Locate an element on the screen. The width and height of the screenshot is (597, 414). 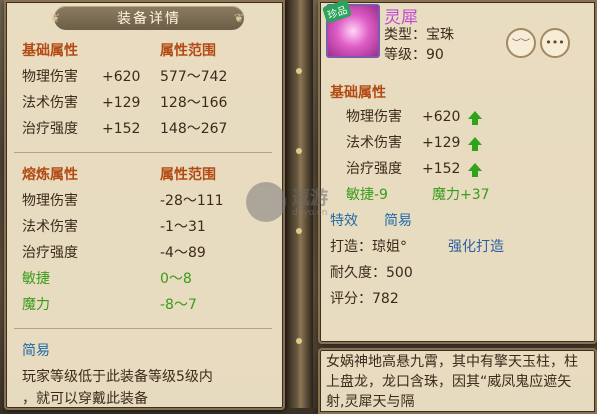
eye-icon: ︶︶ is located at coordinates (520, 44).